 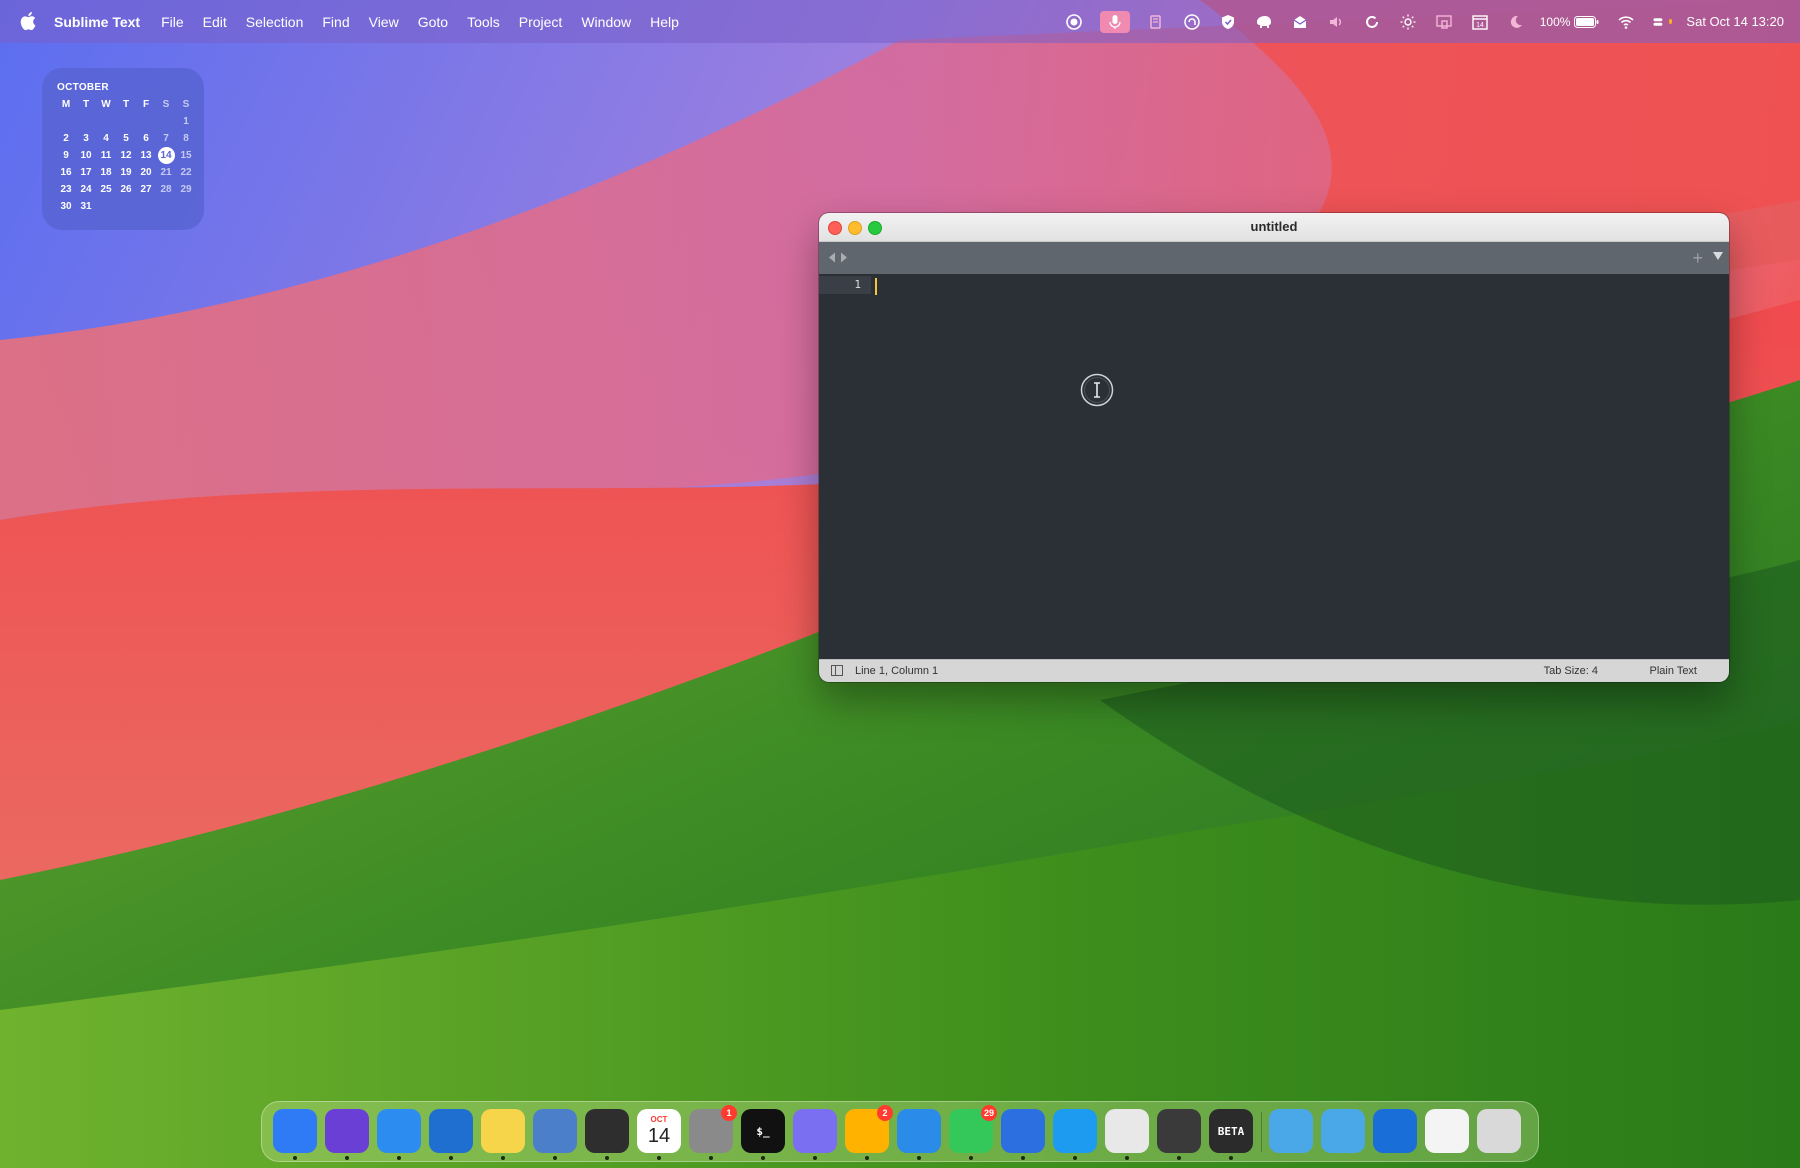 I want to click on volume-icon, so click(x=1336, y=22).